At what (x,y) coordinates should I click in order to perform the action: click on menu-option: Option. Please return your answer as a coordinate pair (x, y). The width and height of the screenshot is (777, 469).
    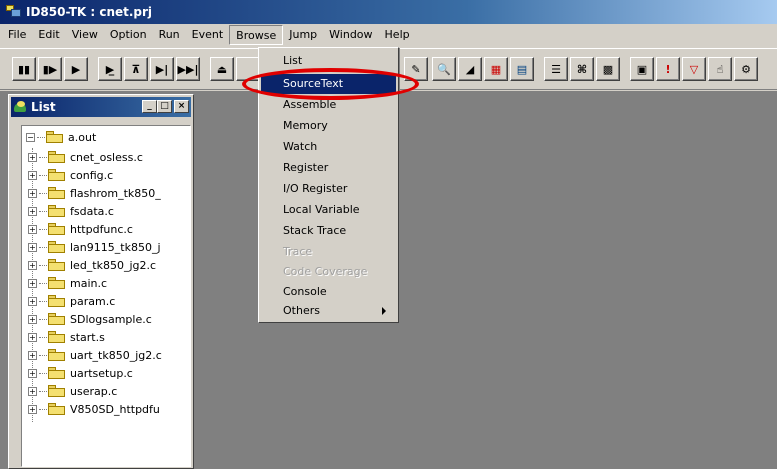
    Looking at the image, I should click on (128, 35).